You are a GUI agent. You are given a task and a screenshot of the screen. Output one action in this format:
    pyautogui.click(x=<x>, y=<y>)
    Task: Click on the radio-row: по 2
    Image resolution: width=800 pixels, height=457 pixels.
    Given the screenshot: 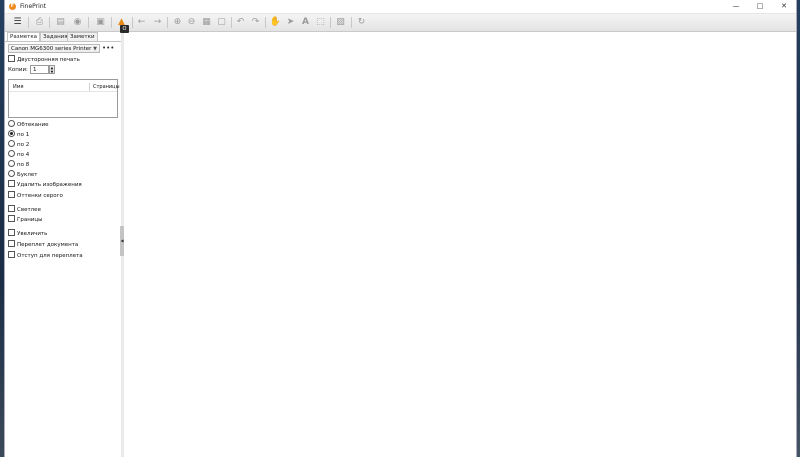 What is the action you would take?
    pyautogui.click(x=19, y=144)
    